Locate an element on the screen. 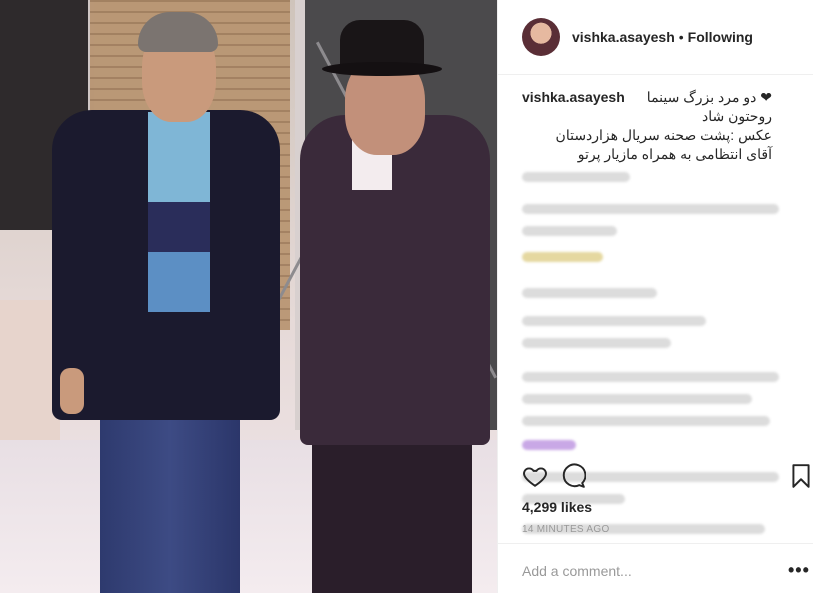  caption-line: عکس :پشت صحنه سریال هزاردستان is located at coordinates (663, 135).